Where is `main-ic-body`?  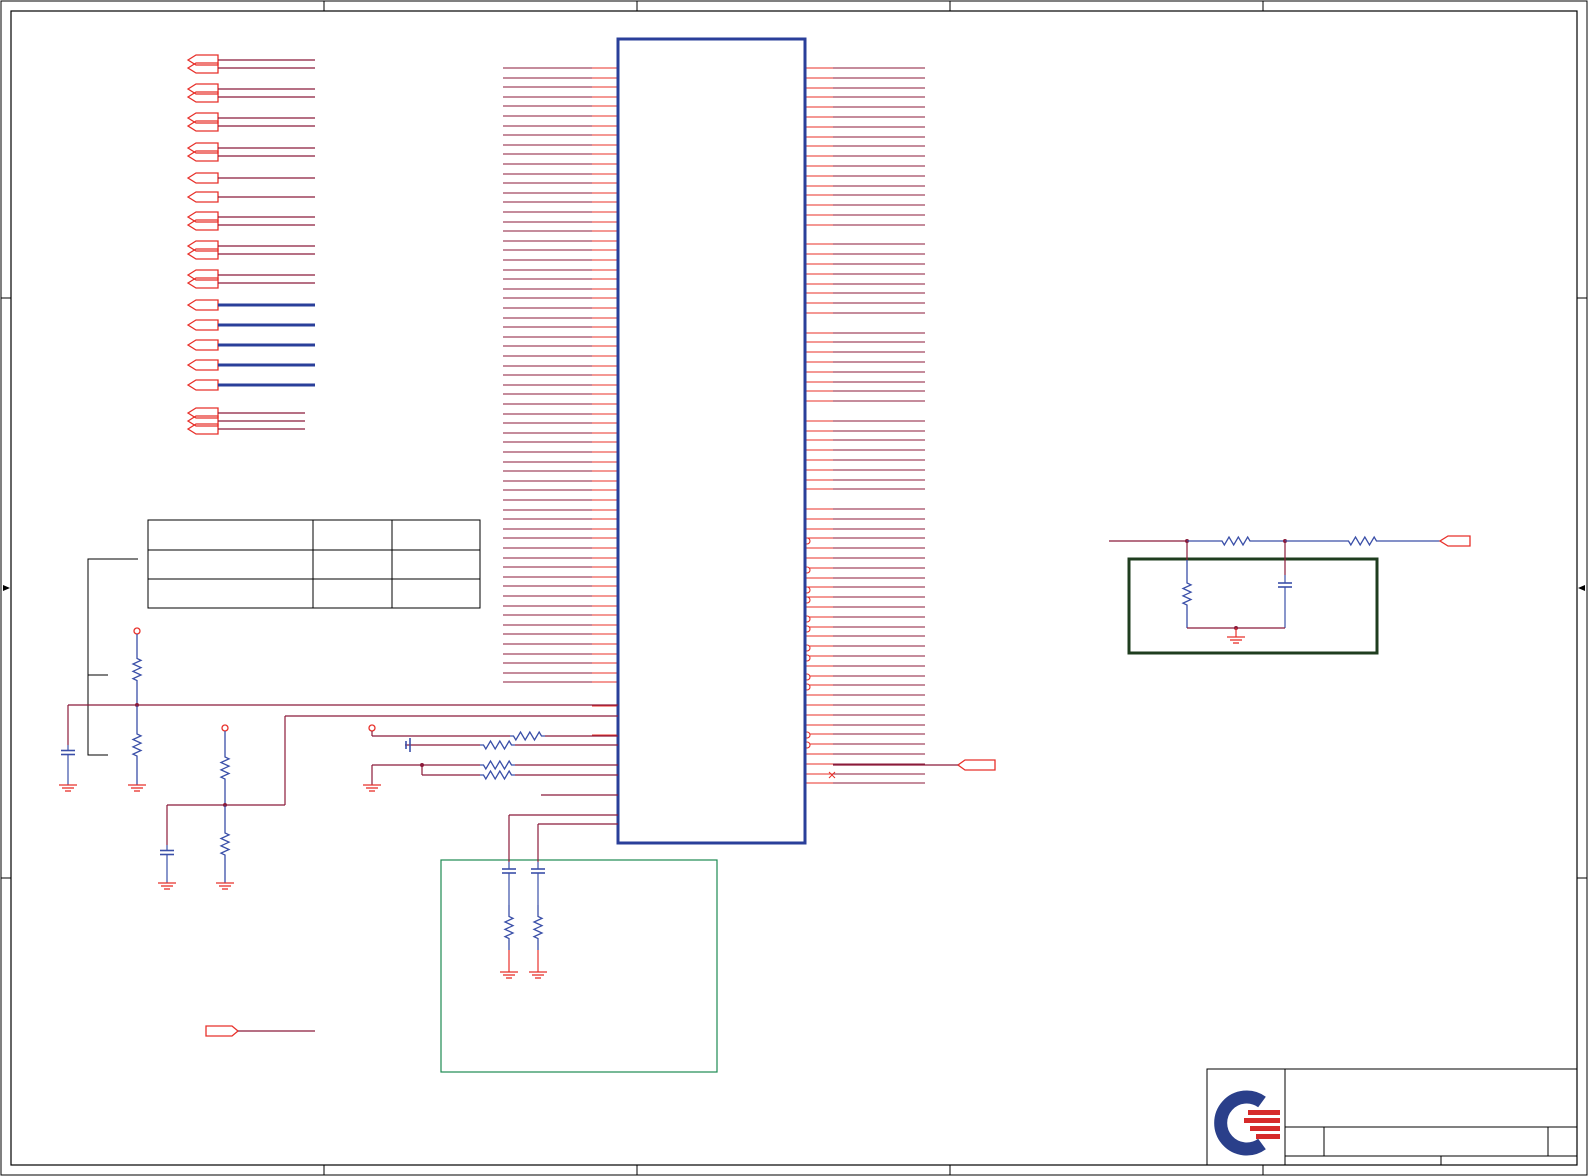 main-ic-body is located at coordinates (711, 441).